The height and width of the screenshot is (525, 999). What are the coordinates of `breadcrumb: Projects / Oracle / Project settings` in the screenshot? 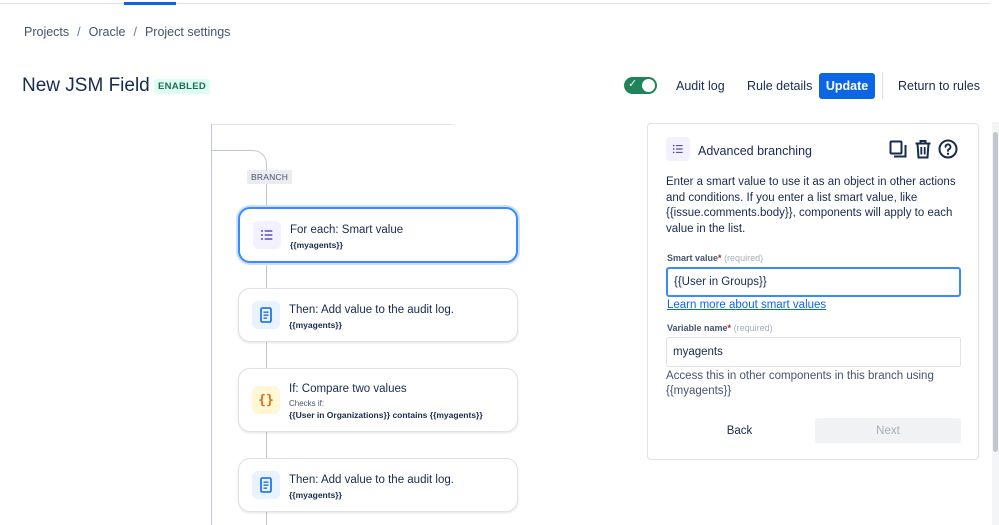 It's located at (127, 32).